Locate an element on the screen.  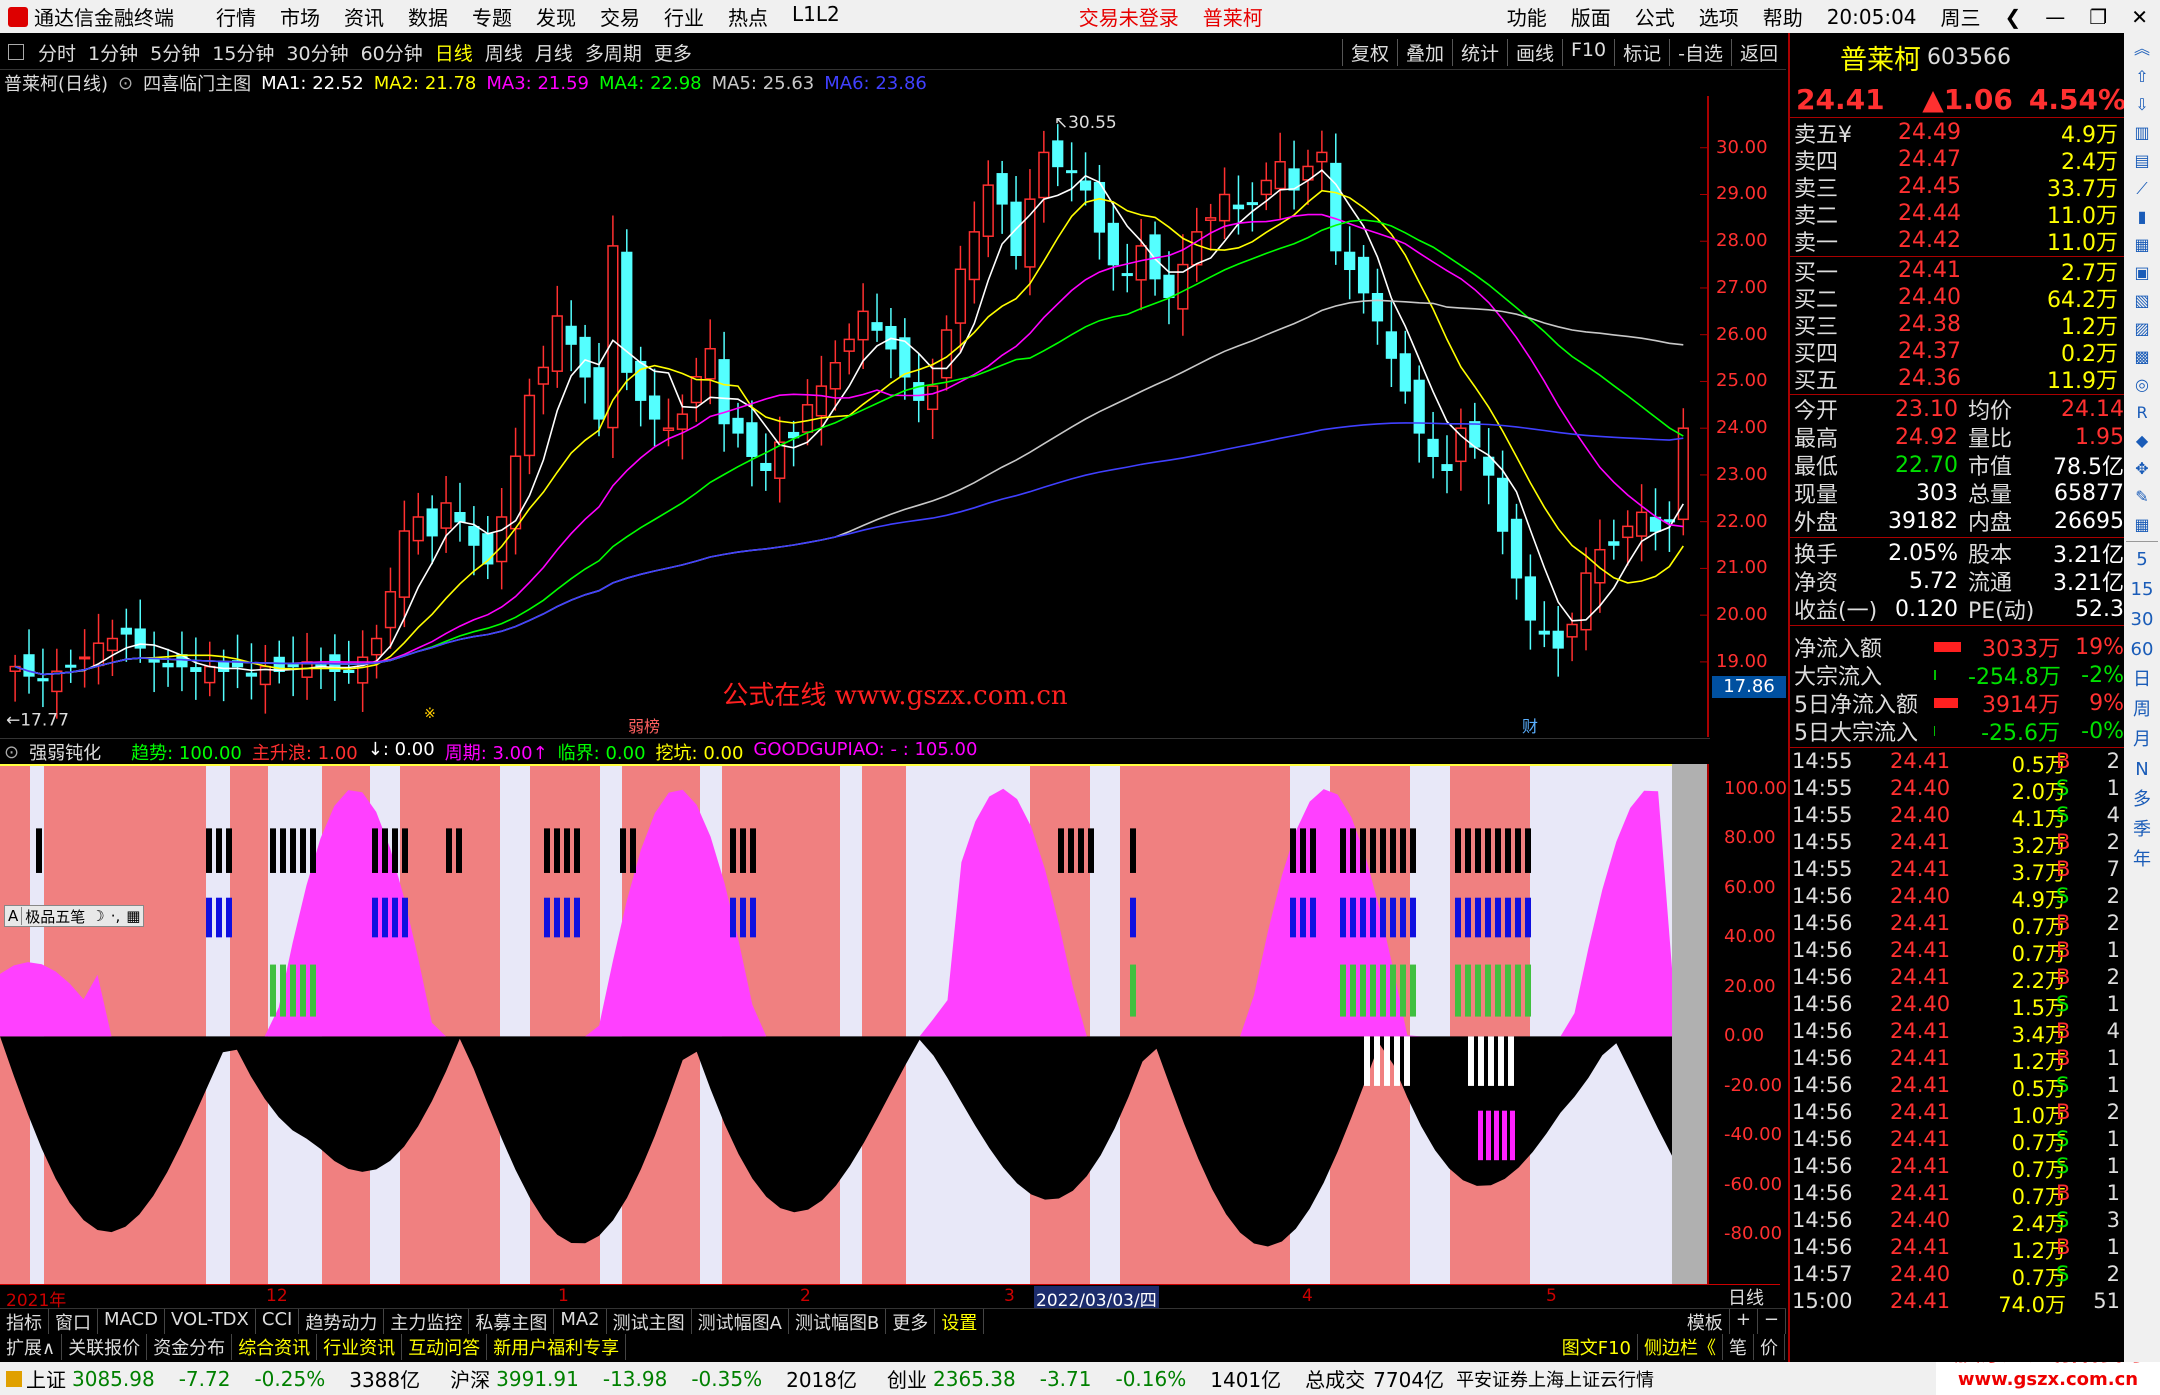
menu-item-5: 发现 is located at coordinates (556, 16).